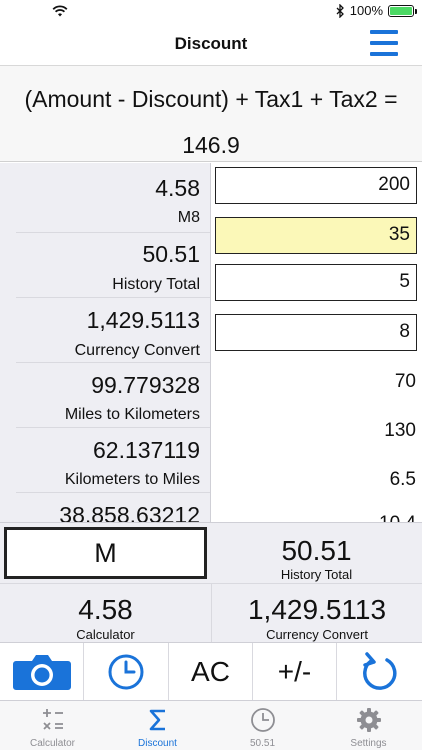  I want to click on currency-tile: 1,429.5113 Currency Convert, so click(316, 613).